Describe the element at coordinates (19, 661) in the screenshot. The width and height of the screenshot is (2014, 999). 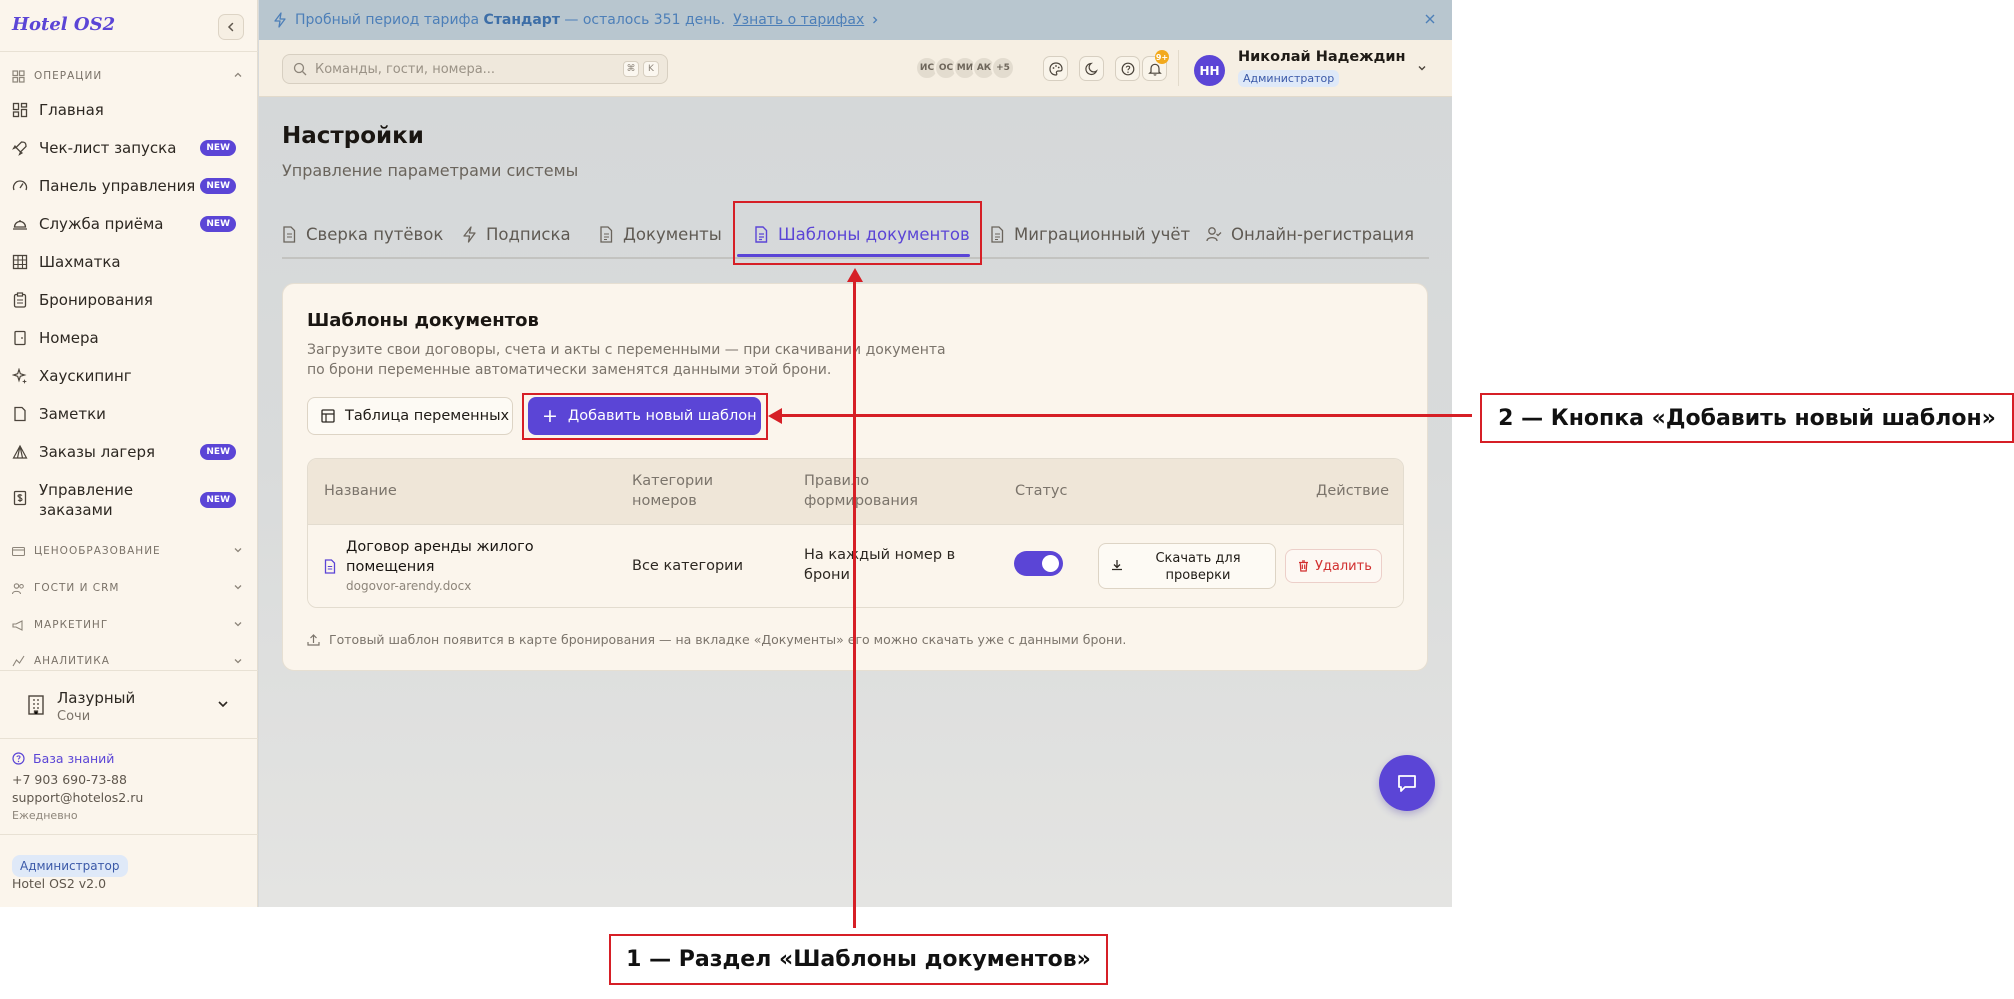
I see `chart-icon` at that location.